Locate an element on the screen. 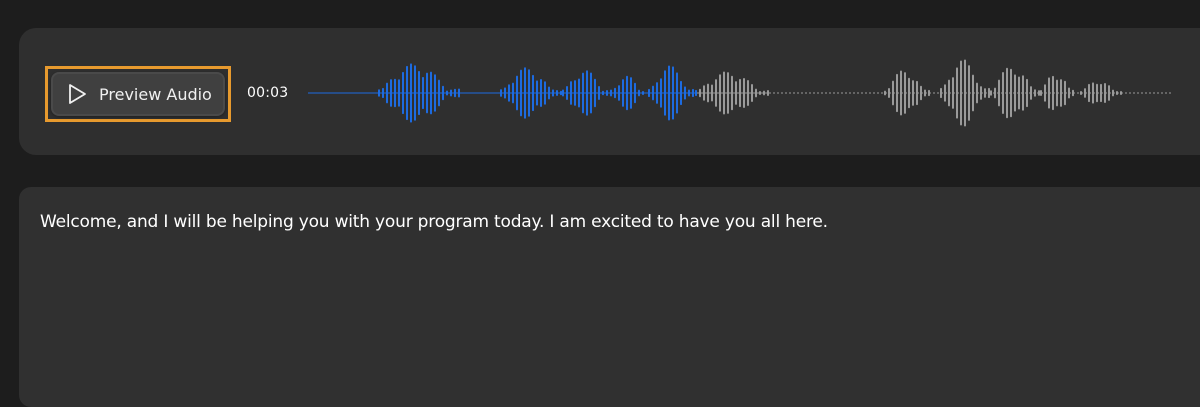 The image size is (1200, 407). preview-audio-button: Preview Audio is located at coordinates (138, 94).